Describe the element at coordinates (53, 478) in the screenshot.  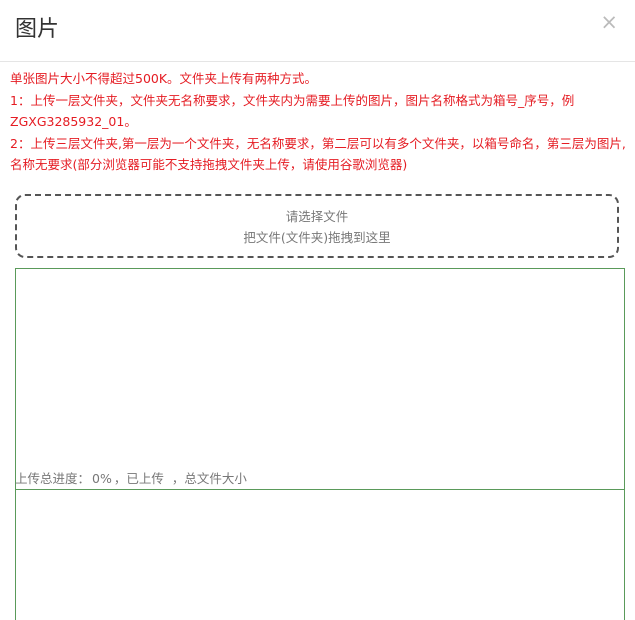
I see `progress-label: 上传总进度：` at that location.